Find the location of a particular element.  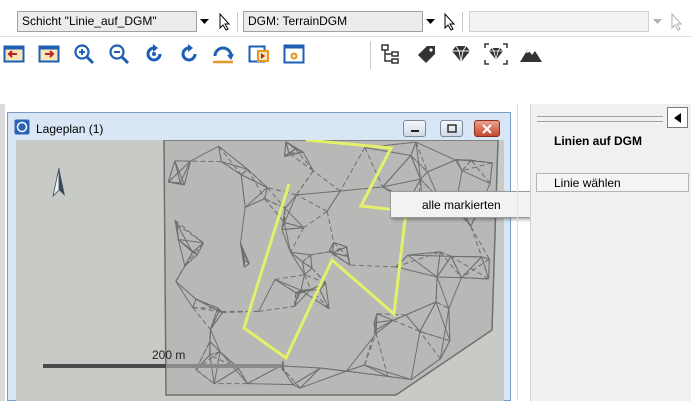

diamond-select-button is located at coordinates (496, 54).